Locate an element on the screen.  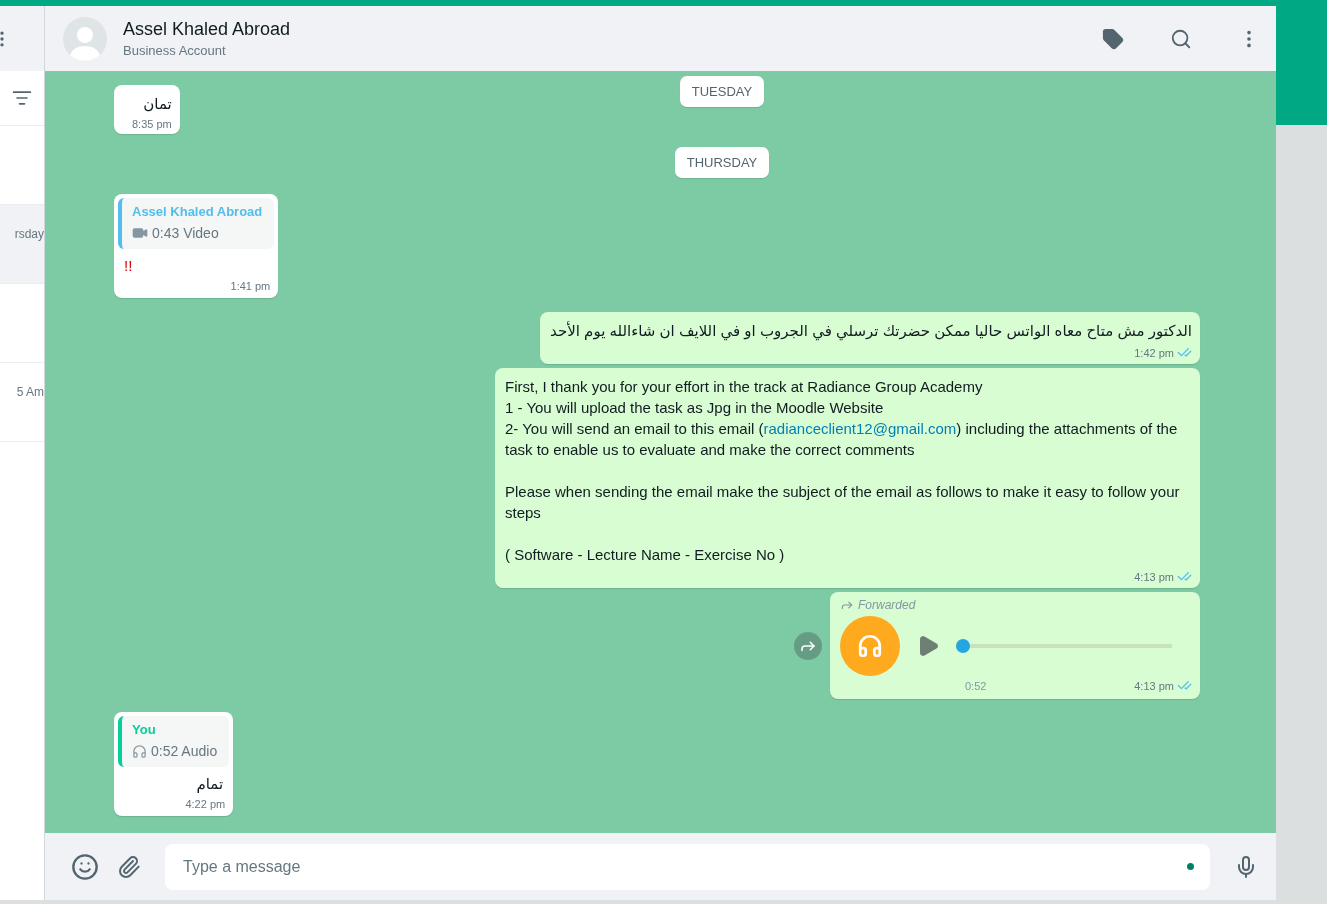
email-link: radianceclient12@gmail.com is located at coordinates (860, 428).